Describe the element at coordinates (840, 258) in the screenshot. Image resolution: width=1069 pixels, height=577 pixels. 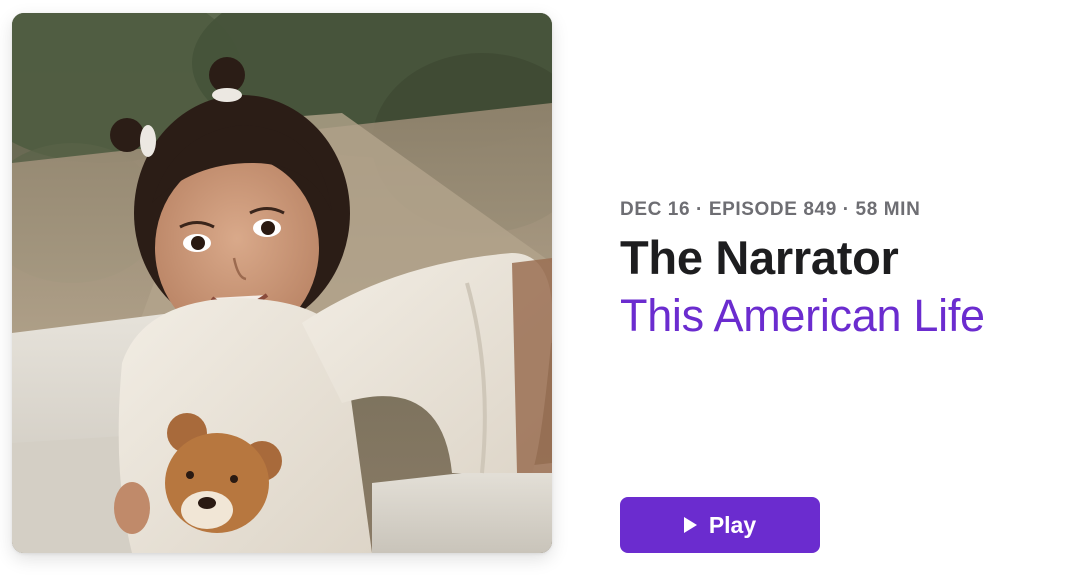
I see `episode-title: The Narrator` at that location.